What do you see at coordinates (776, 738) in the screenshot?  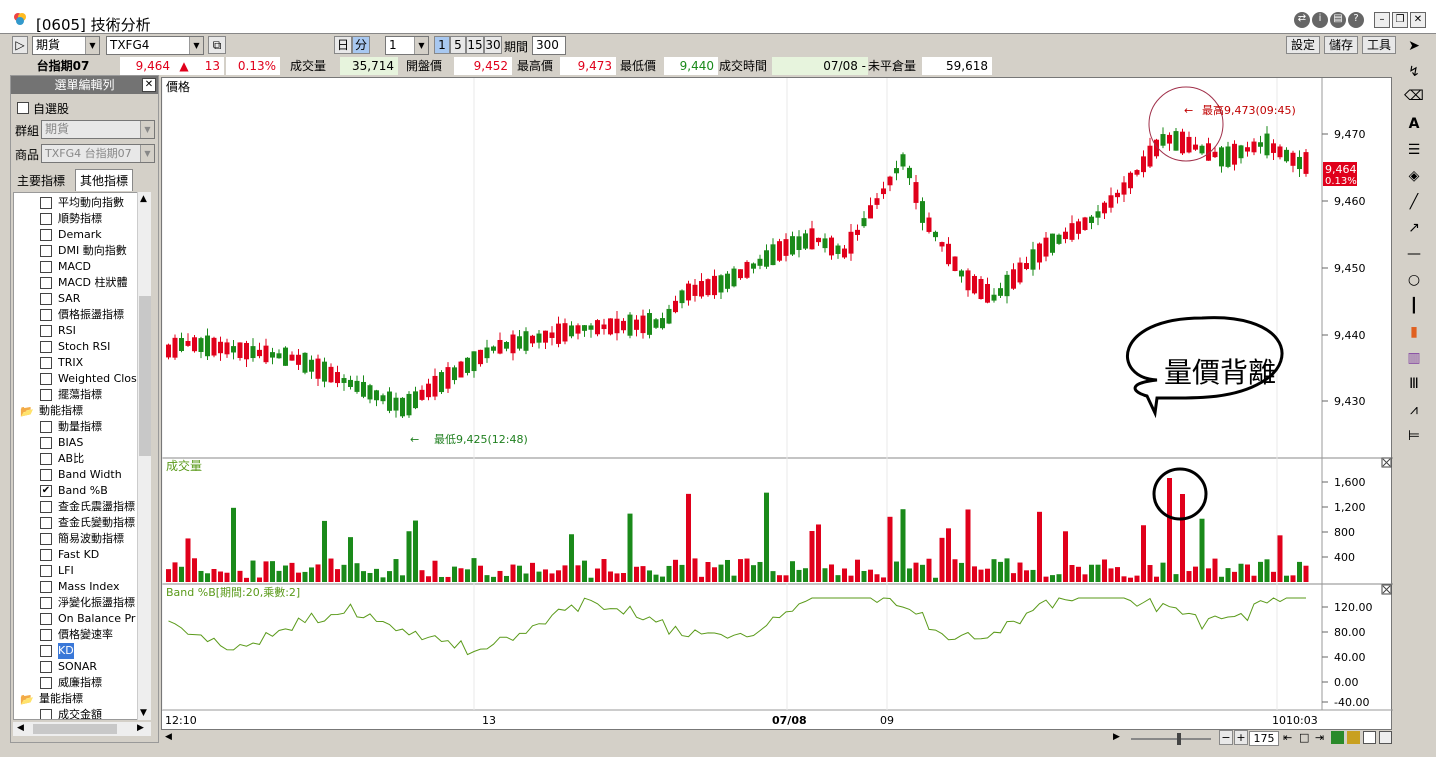 I see `chart-scrollbar: ◀ ▶ − + 175 ⇤ □ ⇥` at bounding box center [776, 738].